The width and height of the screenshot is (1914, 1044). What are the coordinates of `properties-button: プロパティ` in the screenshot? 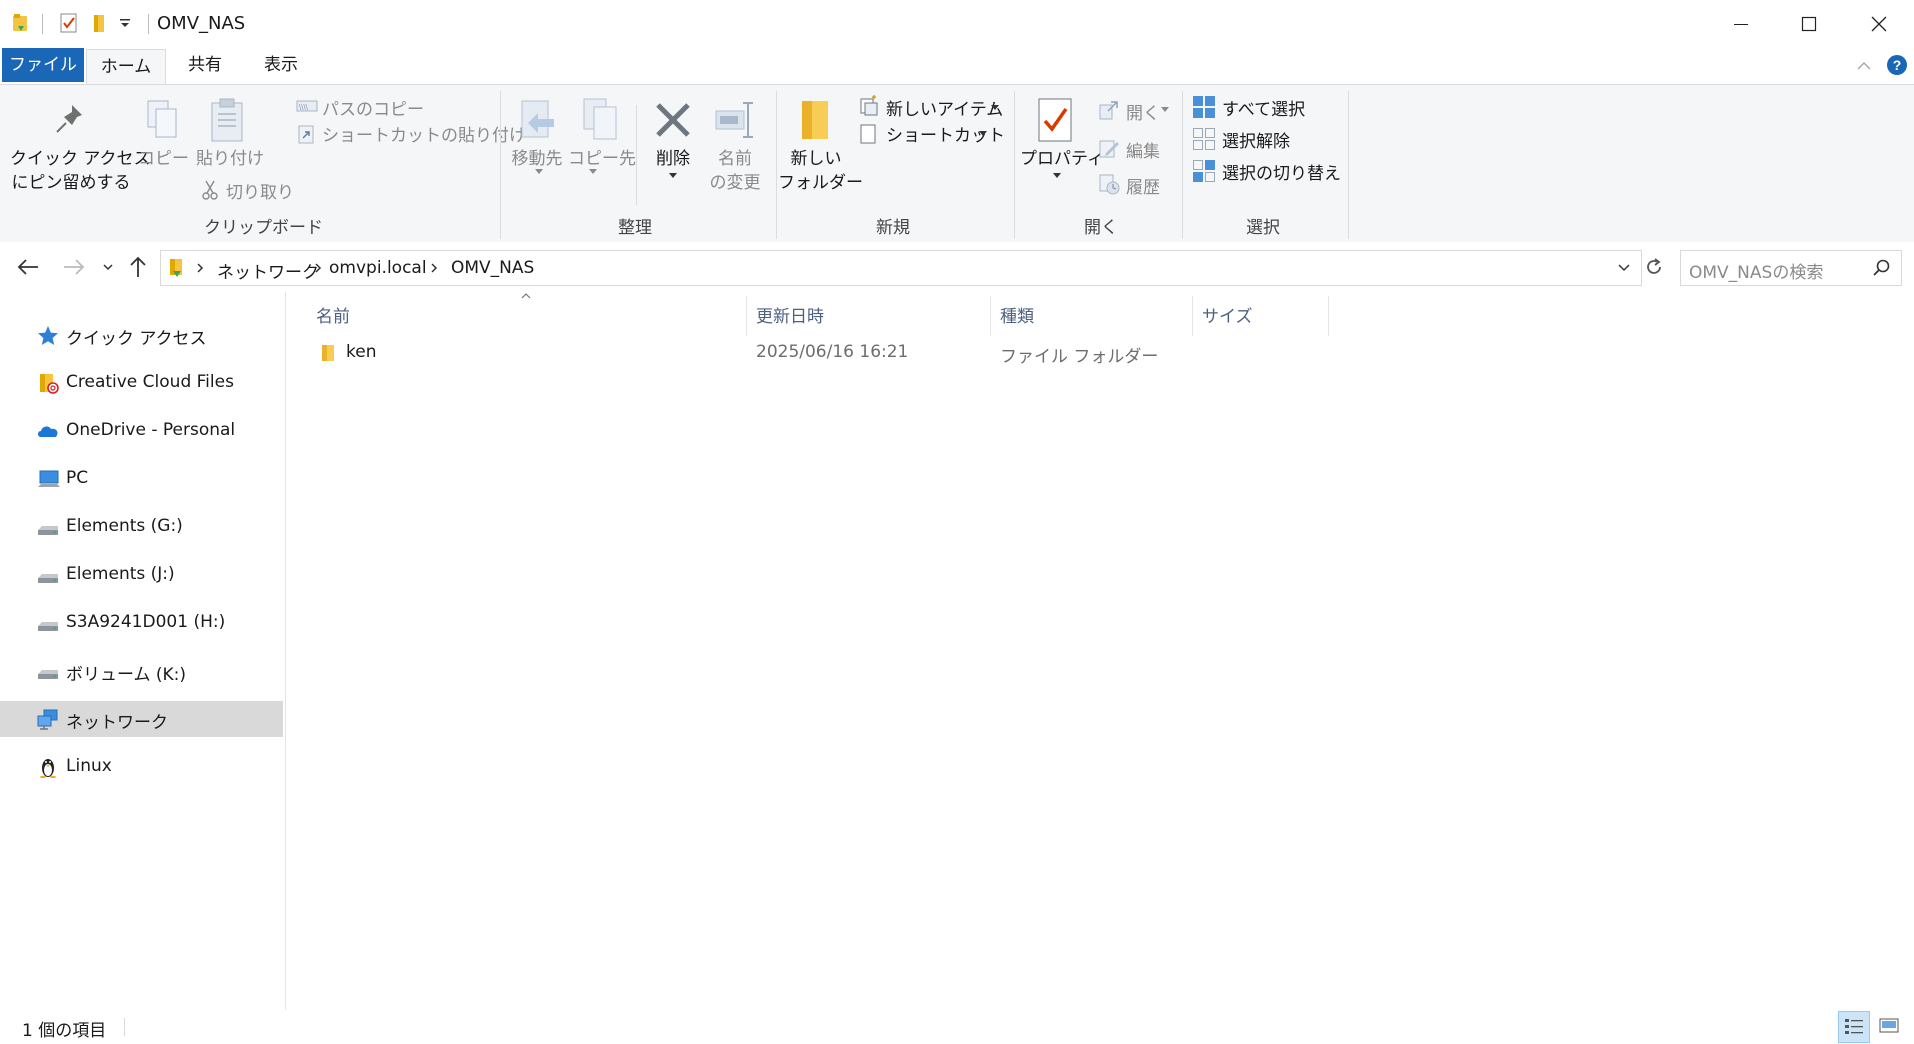 It's located at (1062, 159).